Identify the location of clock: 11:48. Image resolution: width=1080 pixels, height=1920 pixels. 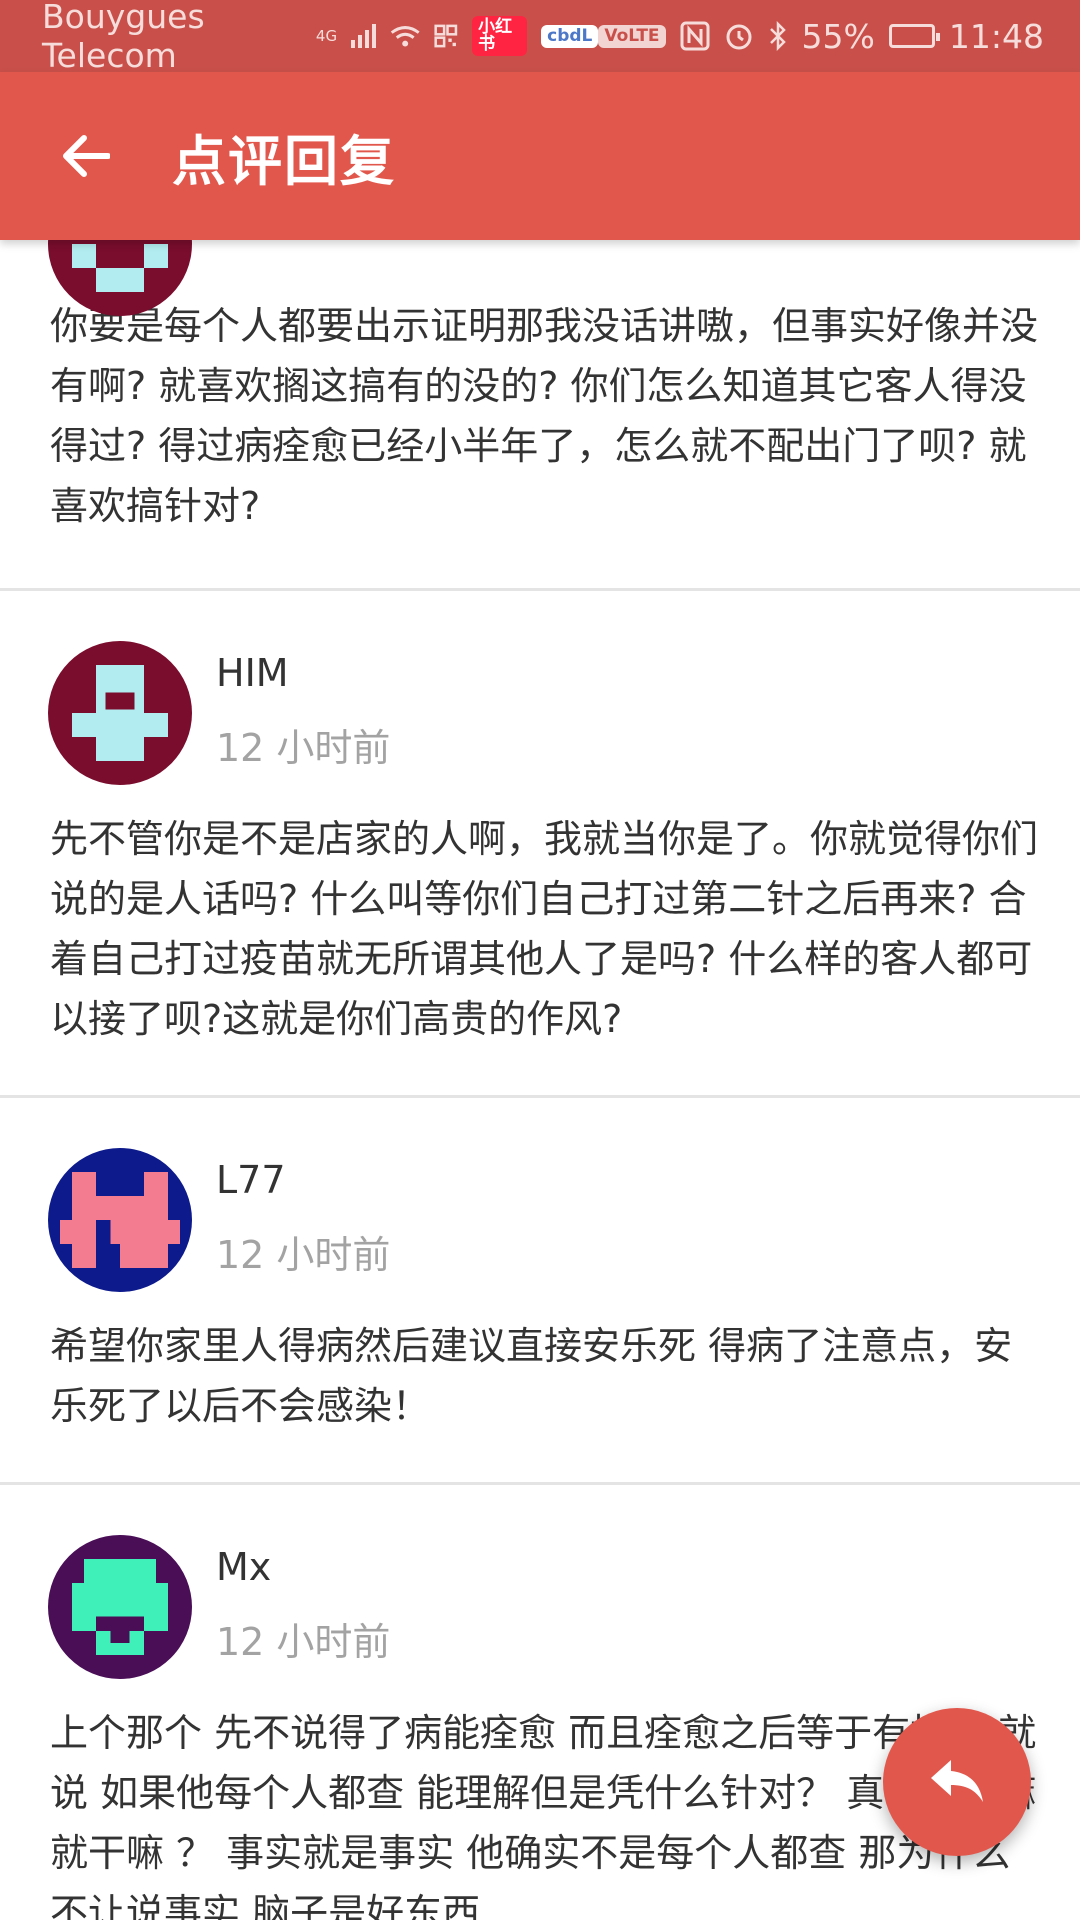
(996, 36).